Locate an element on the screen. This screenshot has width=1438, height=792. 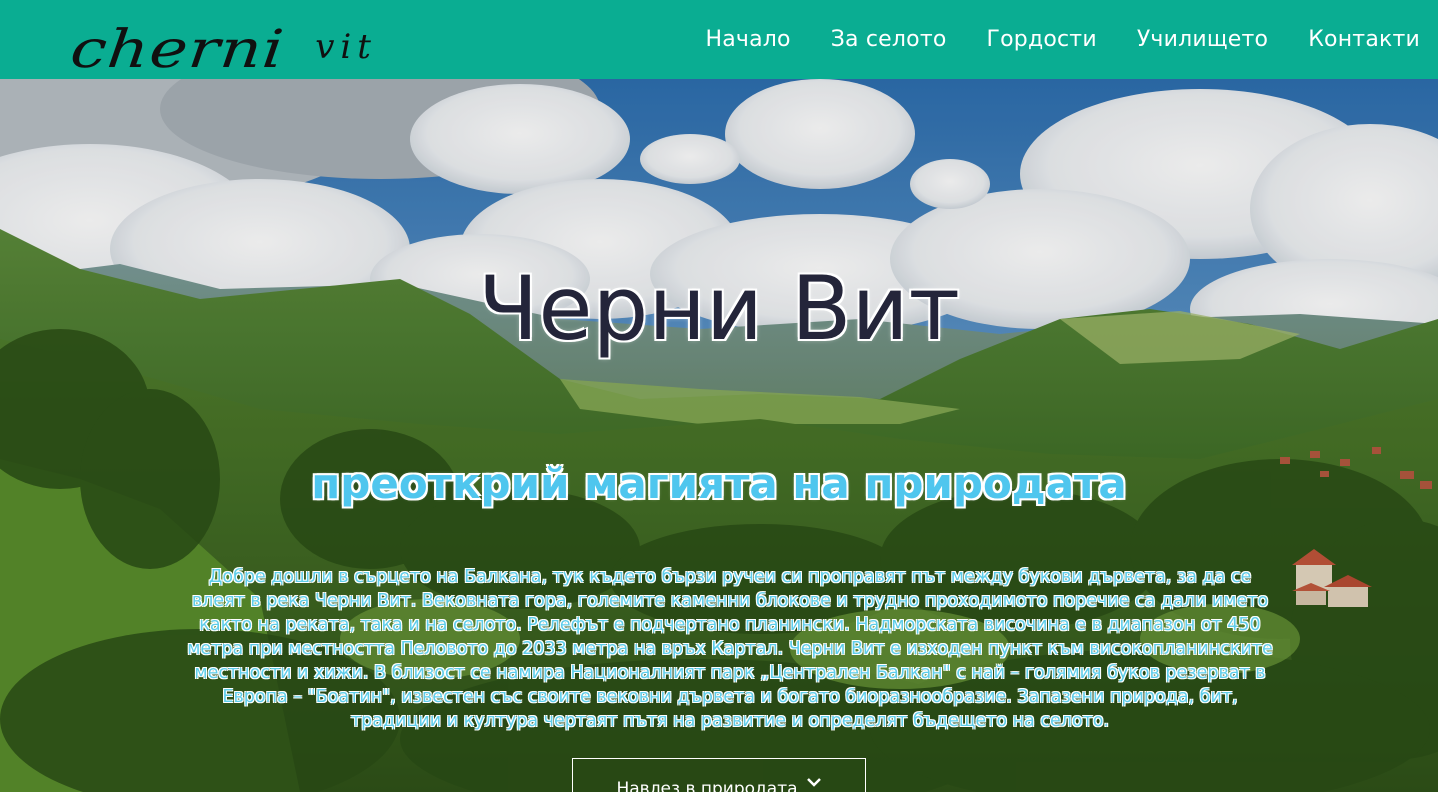
logo-text-main: cherni is located at coordinates (177, 50).